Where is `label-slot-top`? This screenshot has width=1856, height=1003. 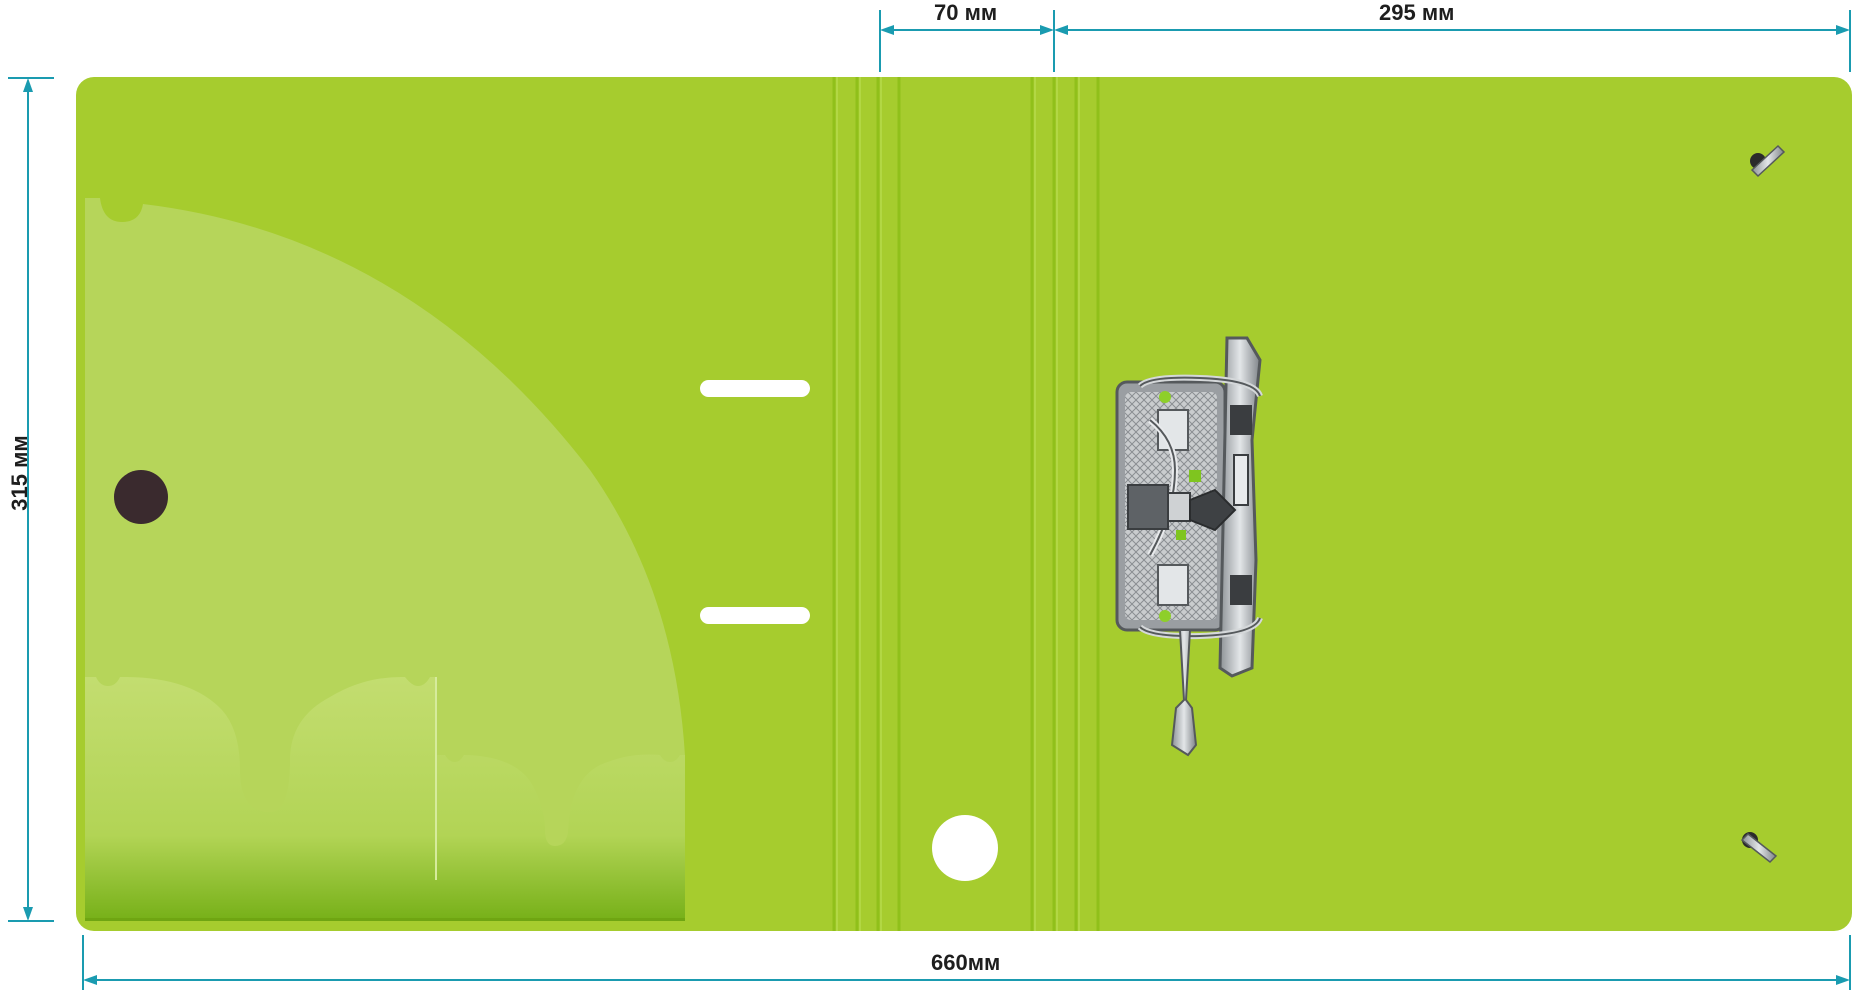 label-slot-top is located at coordinates (755, 388).